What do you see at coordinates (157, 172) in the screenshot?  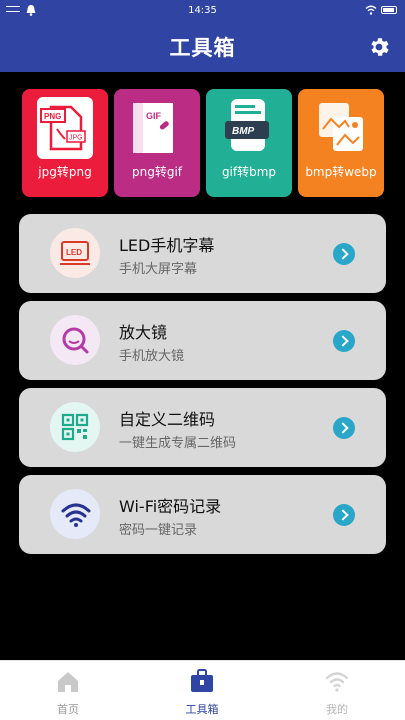 I see `tool-label: png转gif` at bounding box center [157, 172].